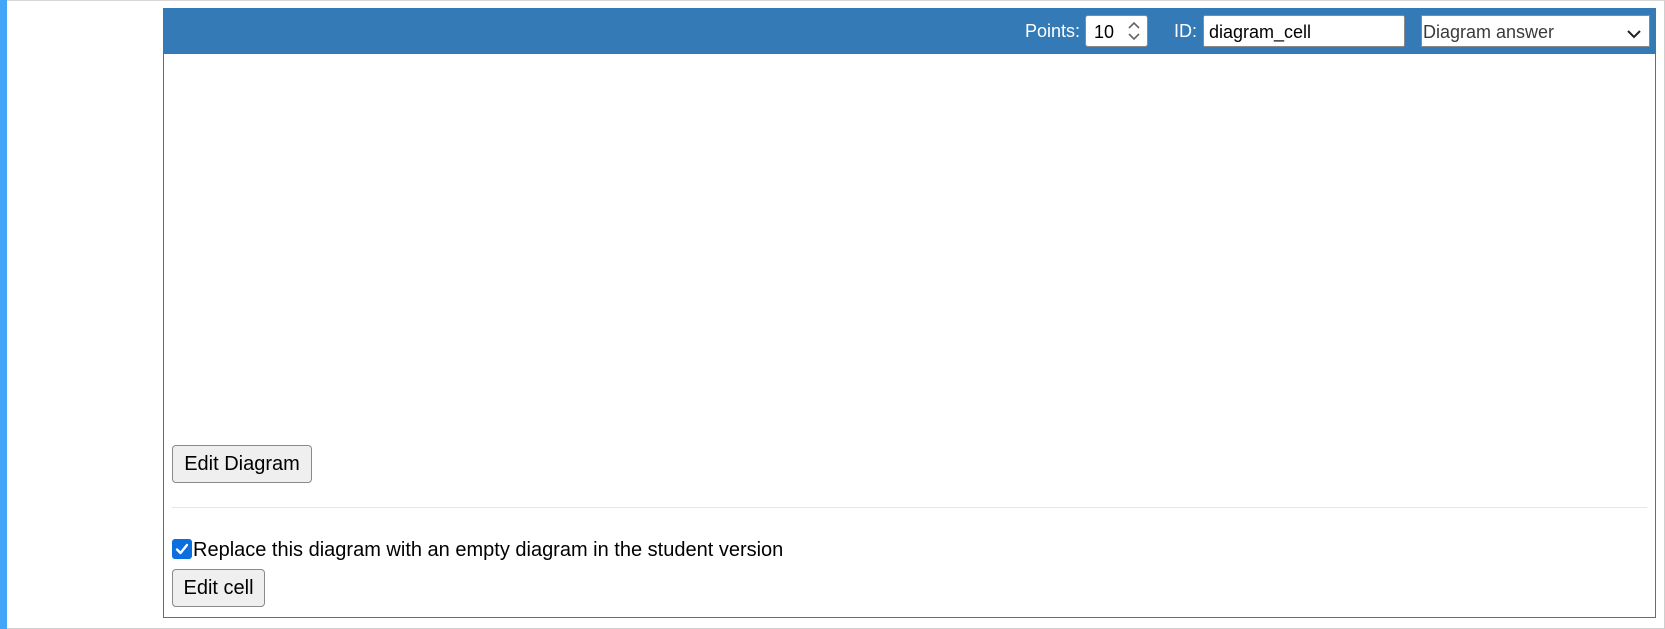  Describe the element at coordinates (218, 588) in the screenshot. I see `edit-cell-button: Edit cell` at that location.